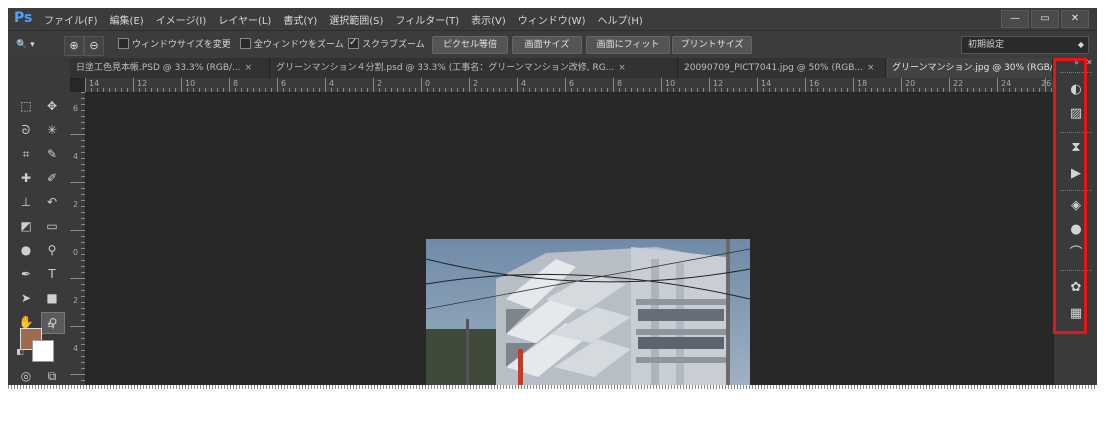 Image resolution: width=1113 pixels, height=438 pixels. What do you see at coordinates (718, 83) in the screenshot?
I see `ruler-label: 12` at bounding box center [718, 83].